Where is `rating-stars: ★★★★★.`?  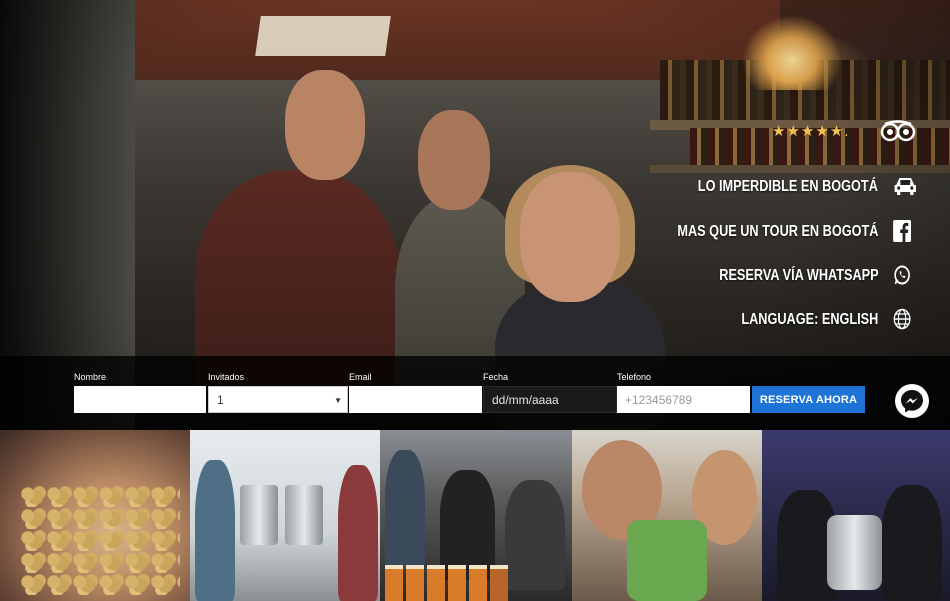
rating-stars: ★★★★★. is located at coordinates (811, 131).